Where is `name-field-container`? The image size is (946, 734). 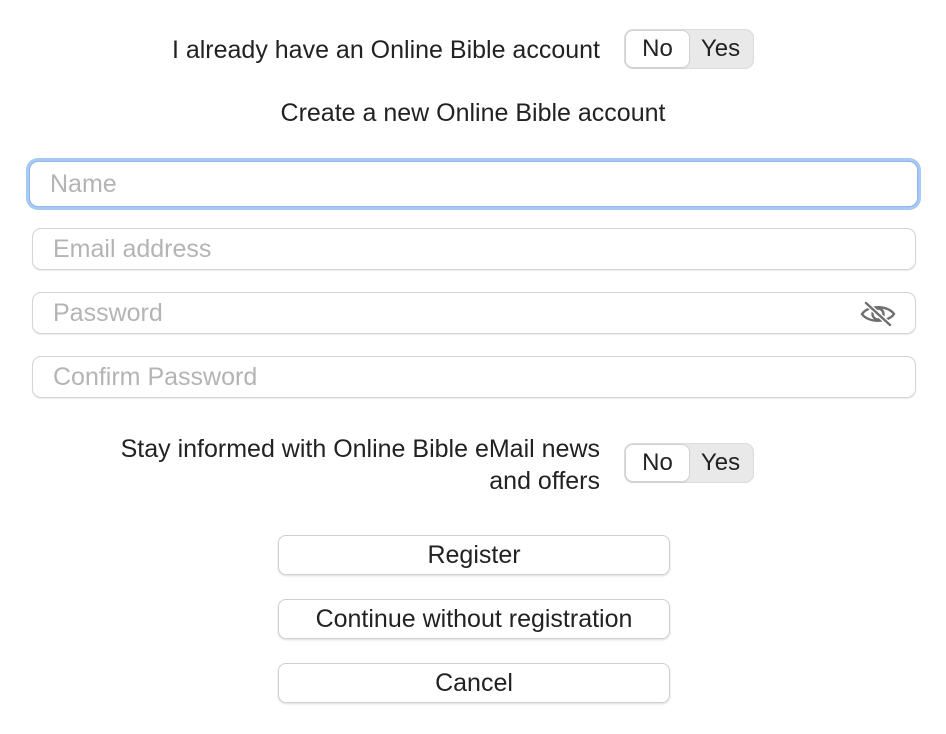 name-field-container is located at coordinates (473, 184).